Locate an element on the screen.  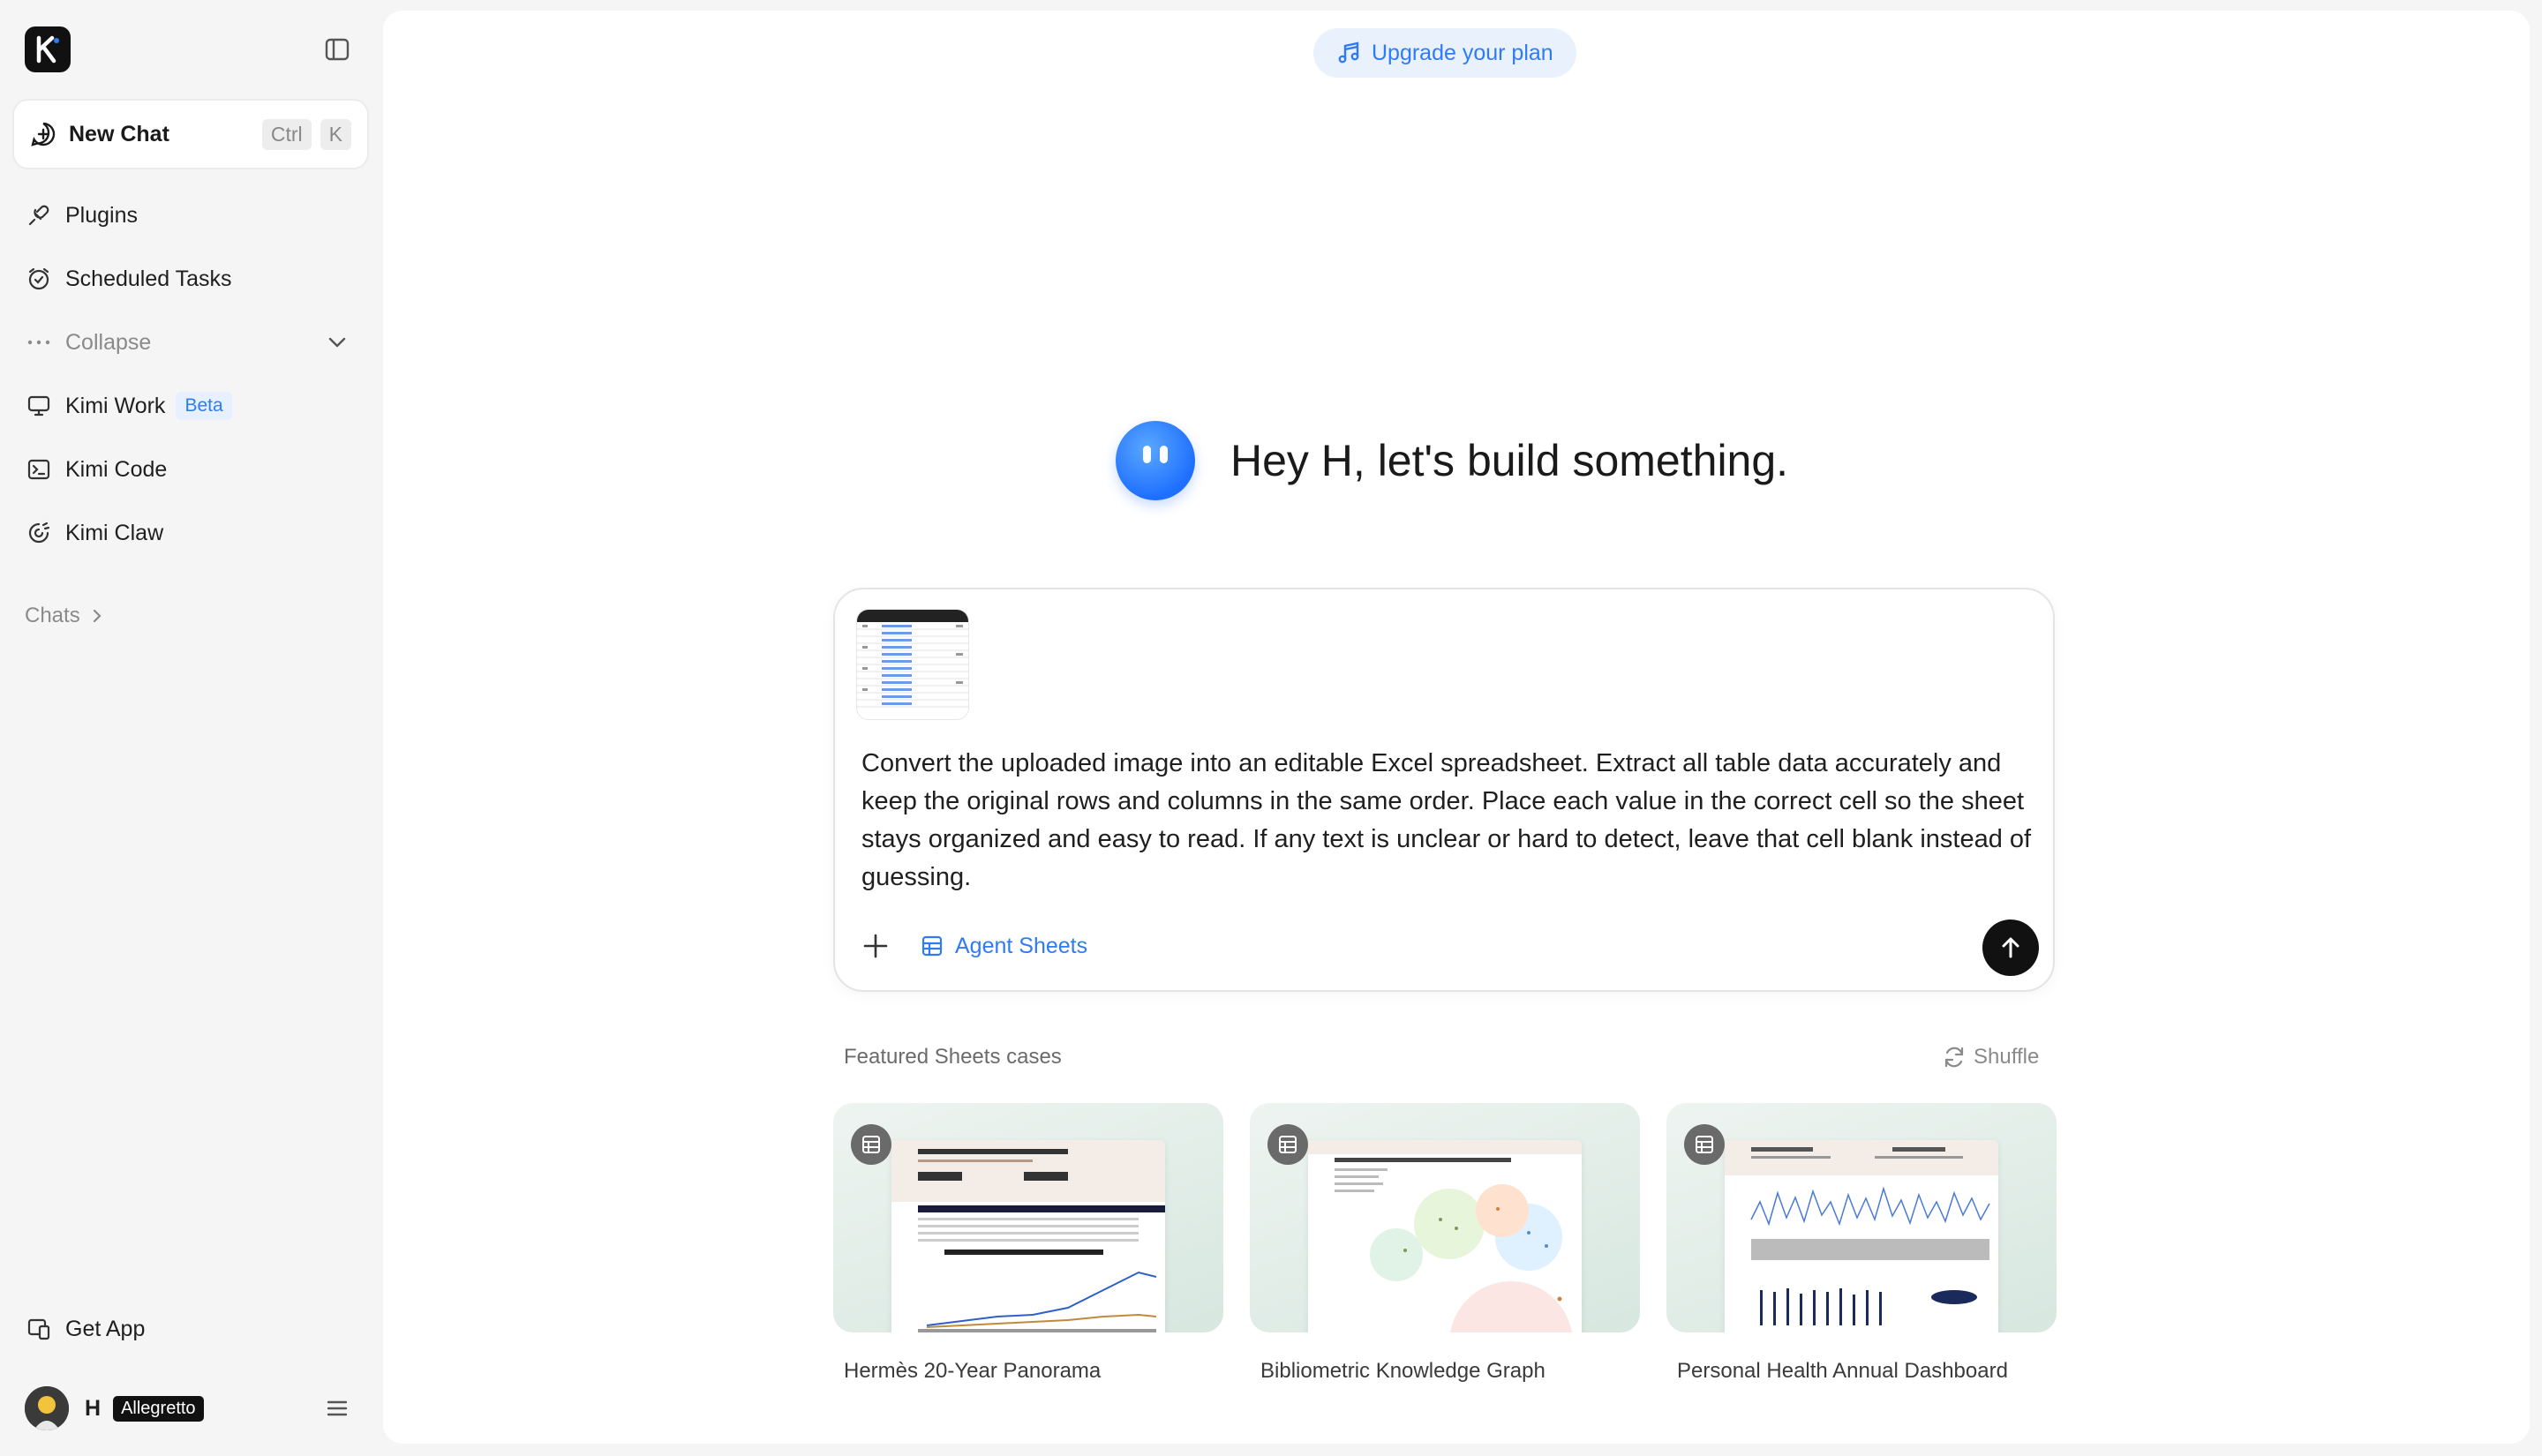
shortcut-k: K is located at coordinates (335, 134).